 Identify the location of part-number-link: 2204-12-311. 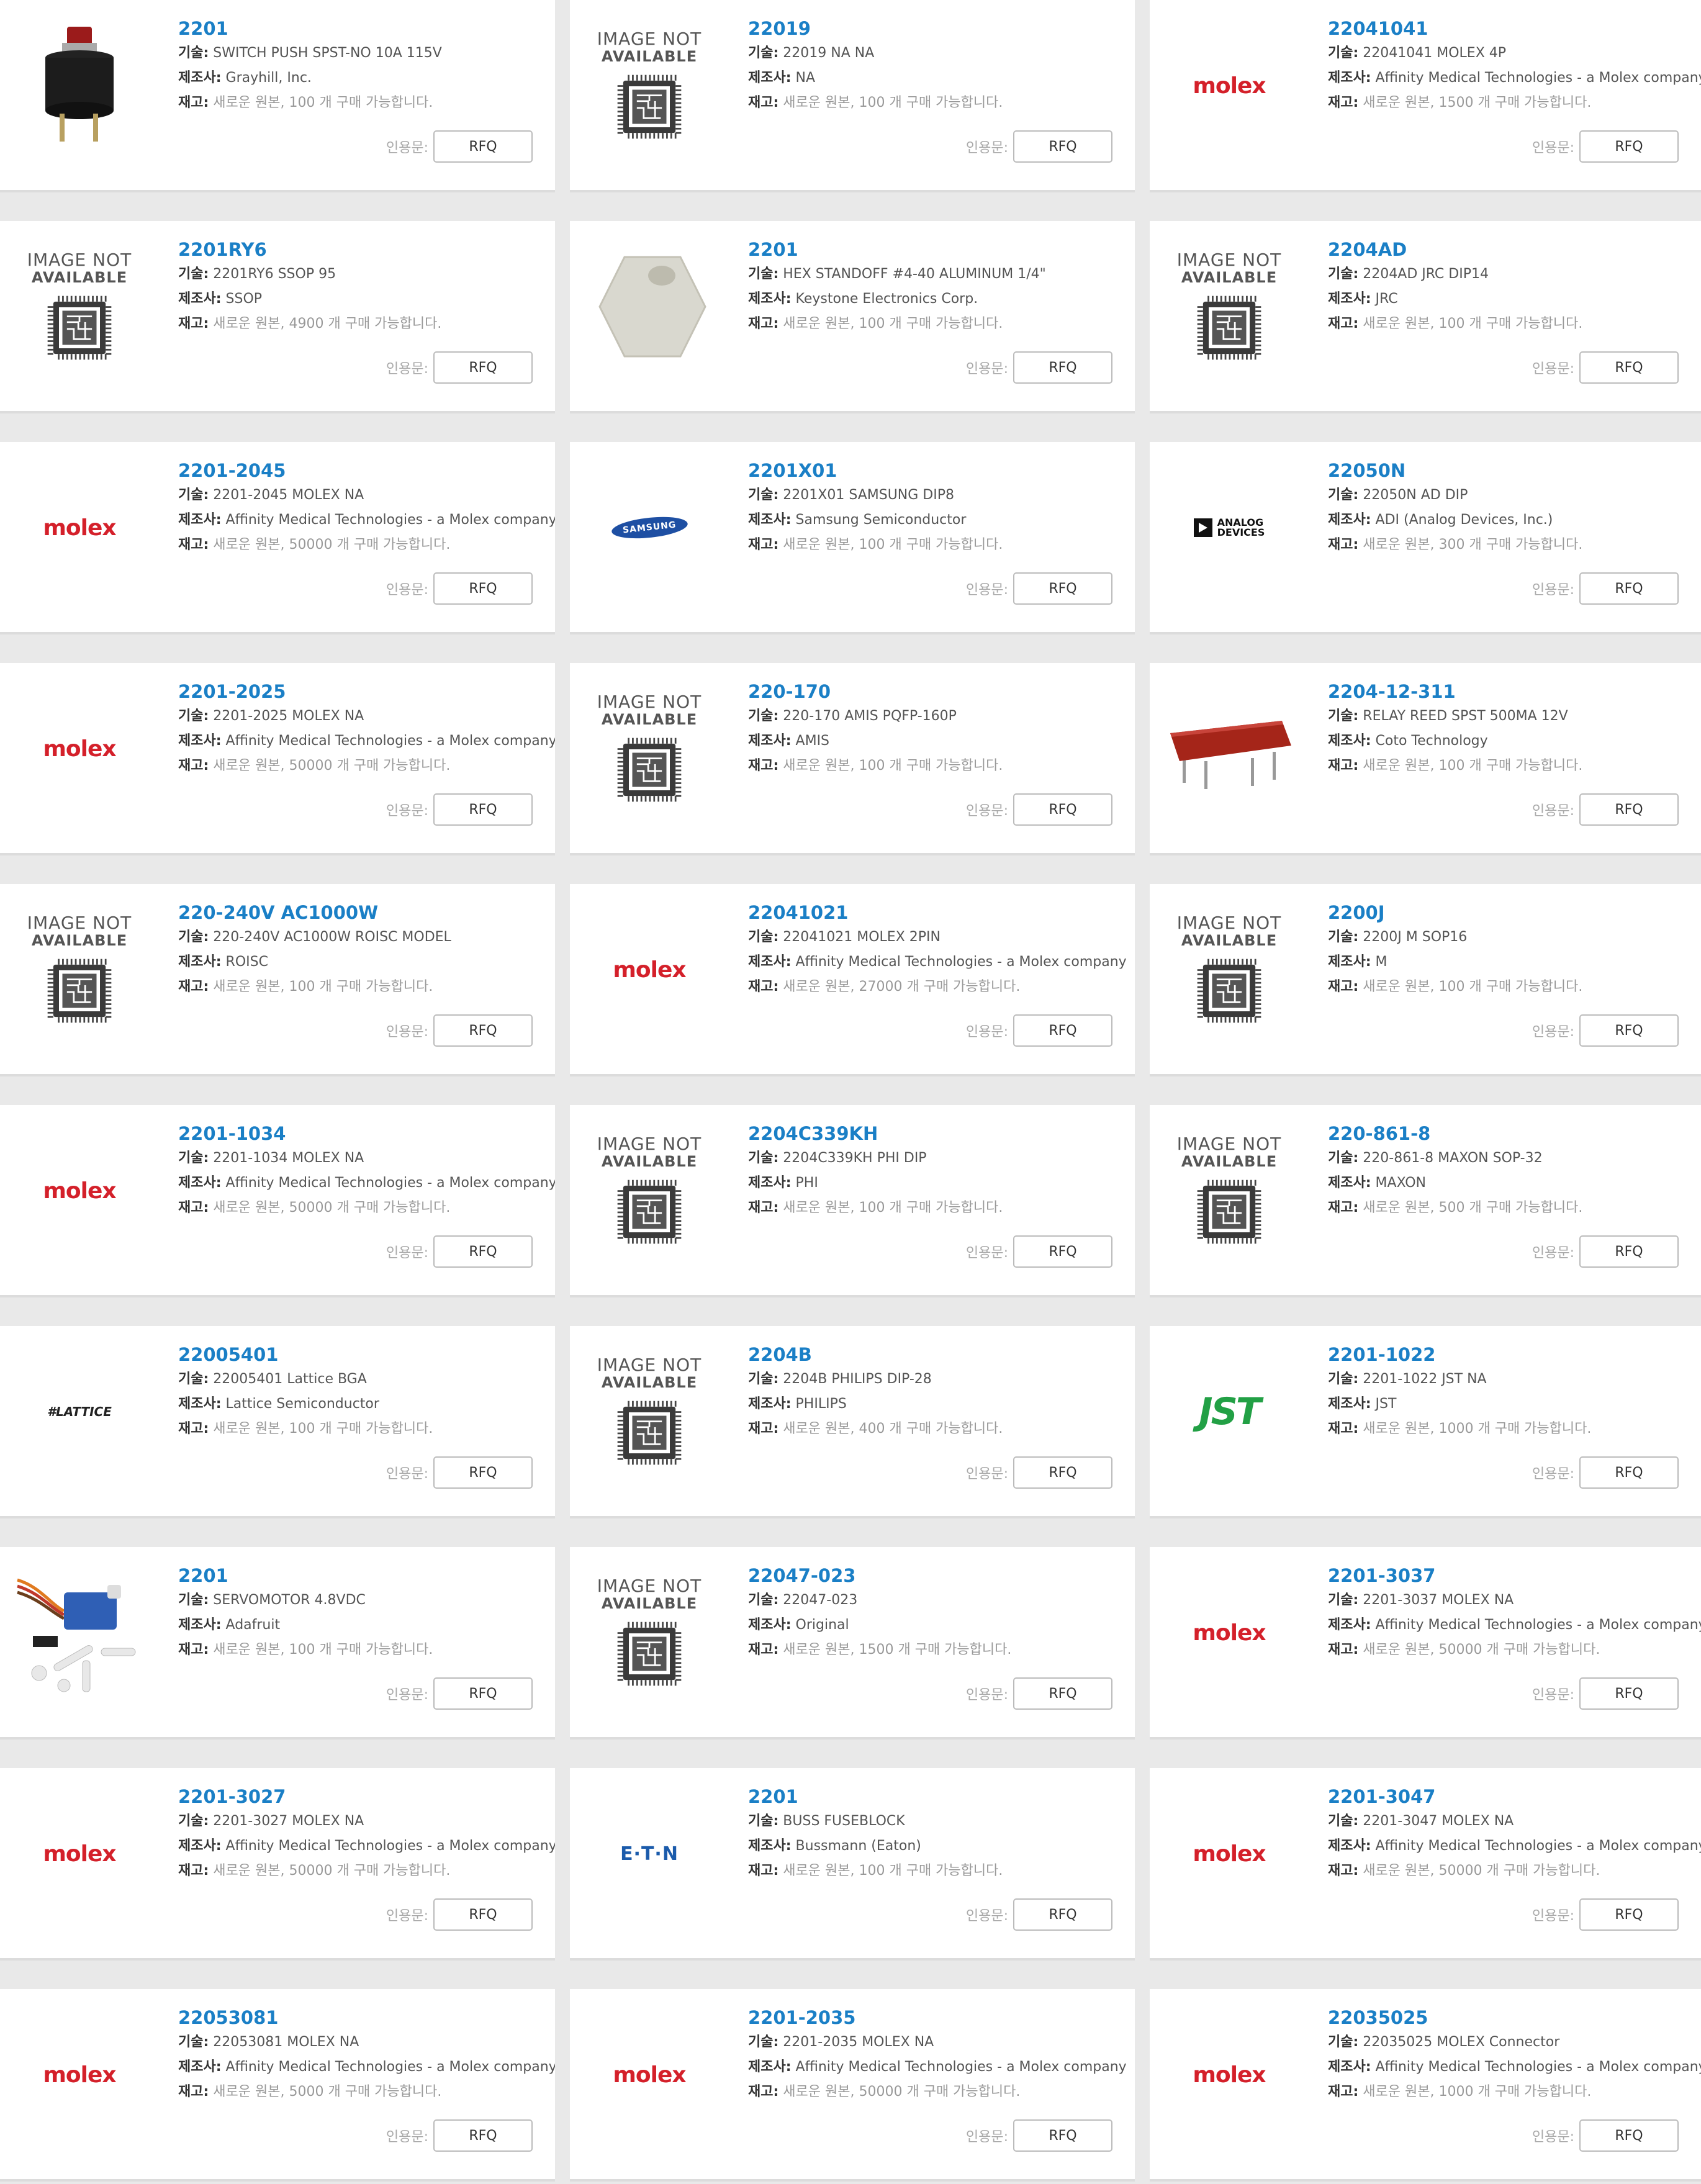
(1514, 691).